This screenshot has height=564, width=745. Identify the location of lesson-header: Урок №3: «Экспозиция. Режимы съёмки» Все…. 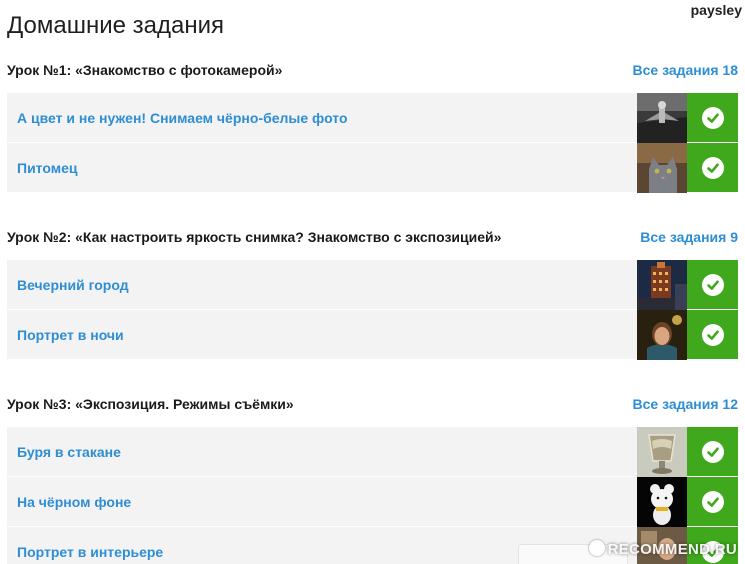
(372, 404).